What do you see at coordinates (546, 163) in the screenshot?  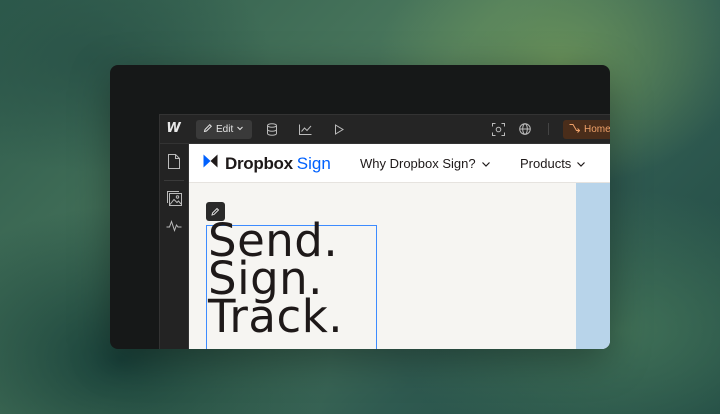 I see `nav-item-label: Products` at bounding box center [546, 163].